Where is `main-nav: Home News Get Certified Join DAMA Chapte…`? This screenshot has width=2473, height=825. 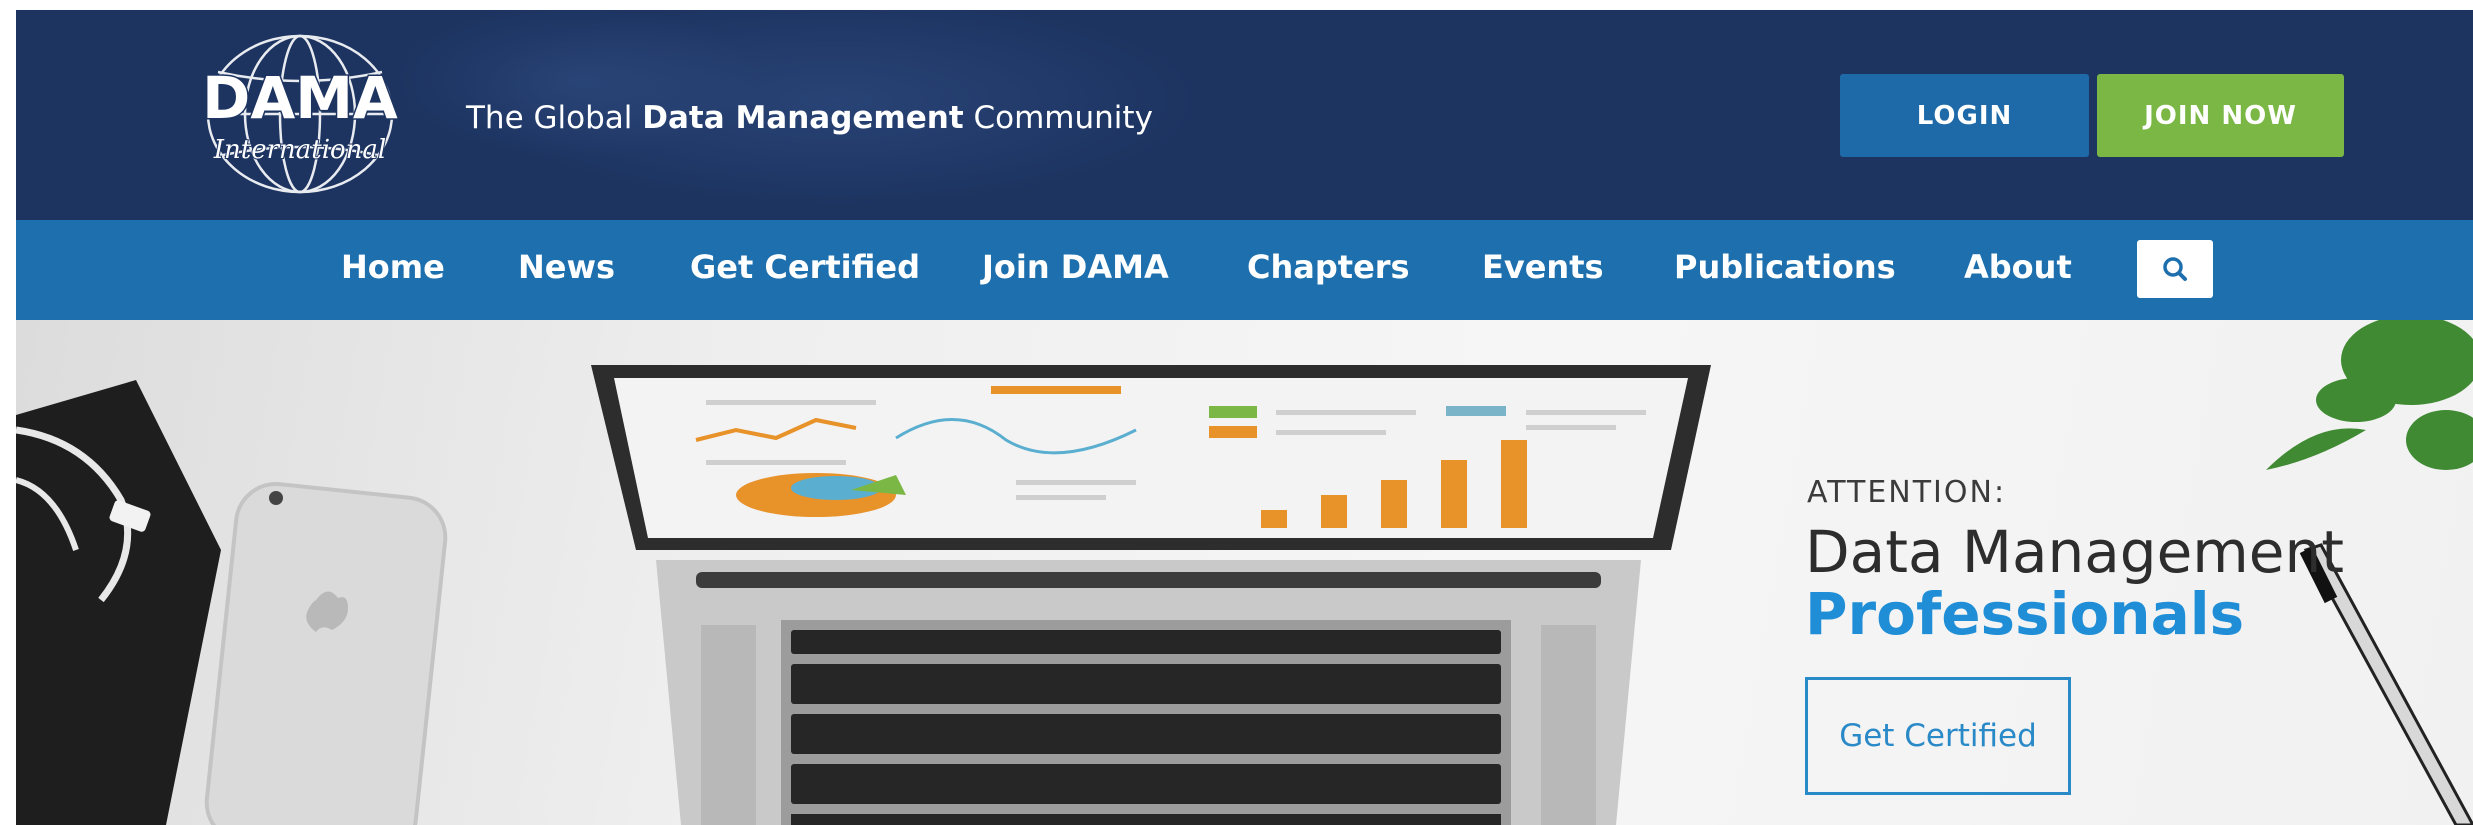 main-nav: Home News Get Certified Join DAMA Chapte… is located at coordinates (1244, 270).